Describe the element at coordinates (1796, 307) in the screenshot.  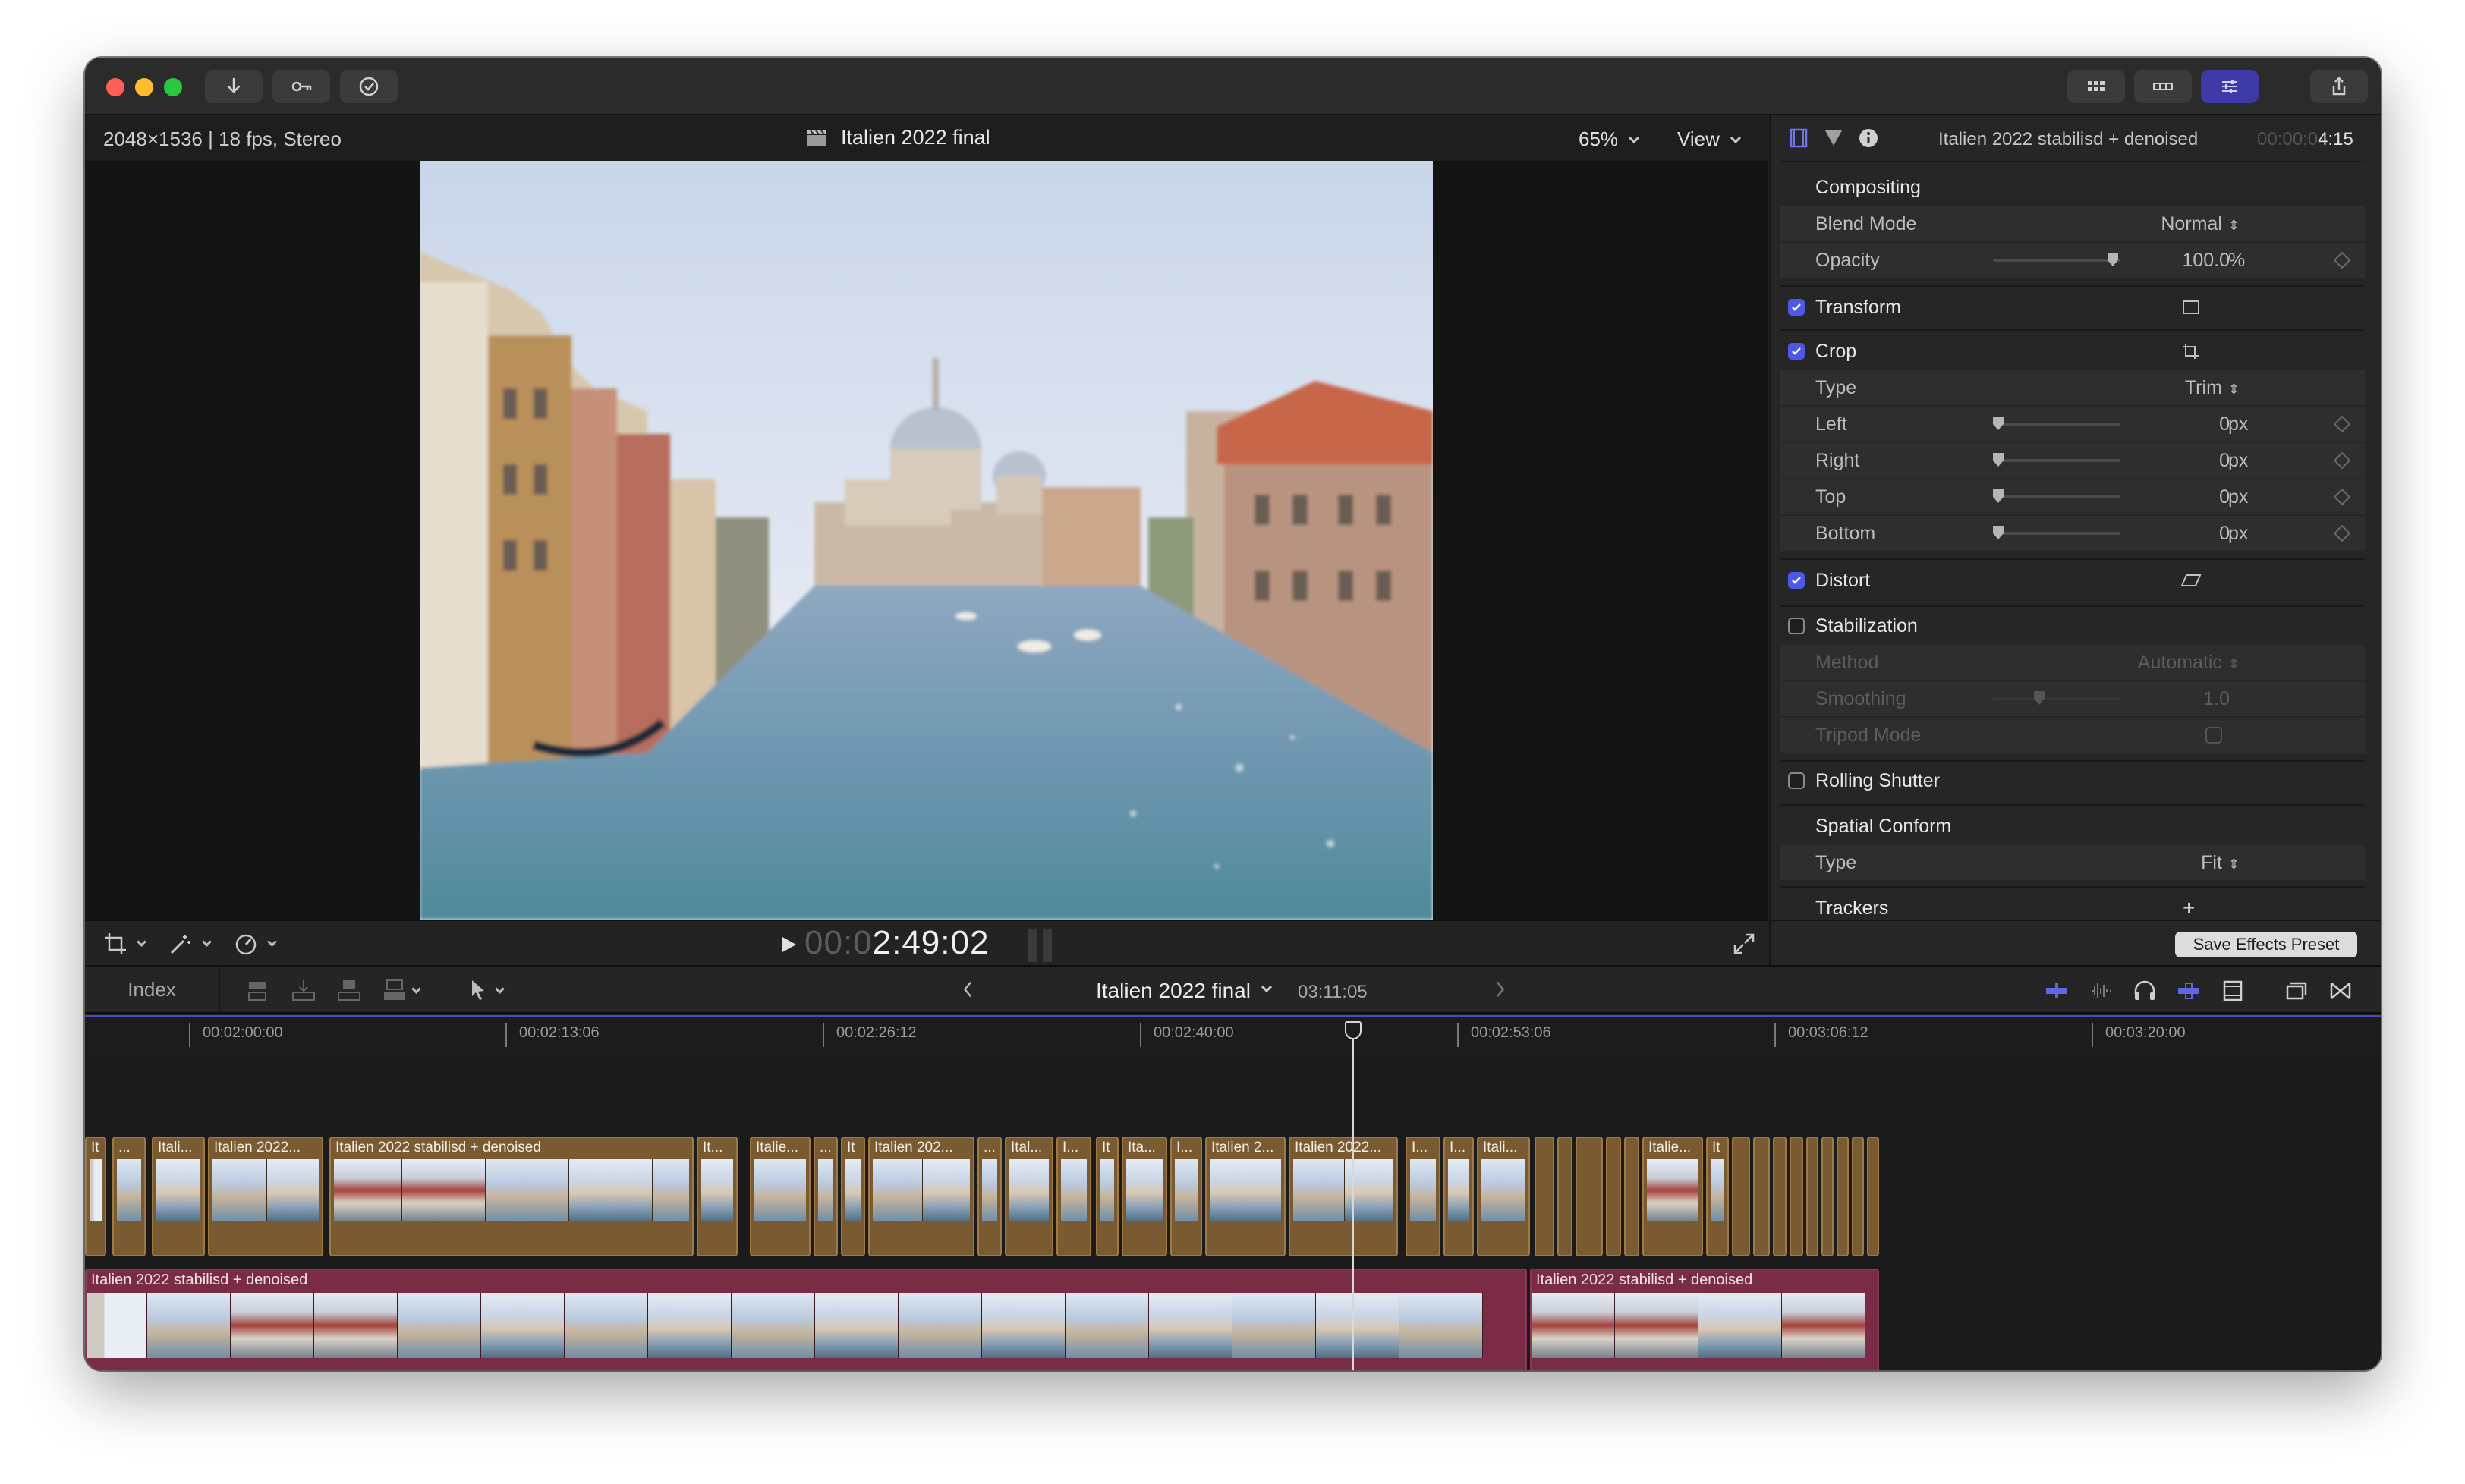
I see `transform-checkbox` at that location.